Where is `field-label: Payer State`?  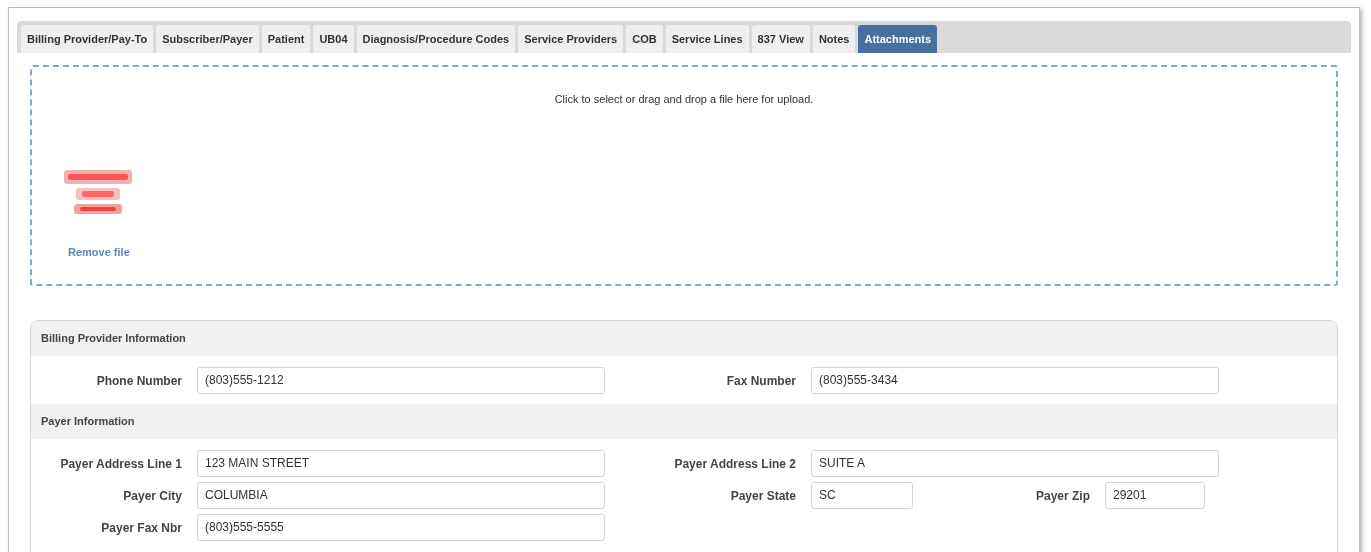 field-label: Payer State is located at coordinates (763, 496).